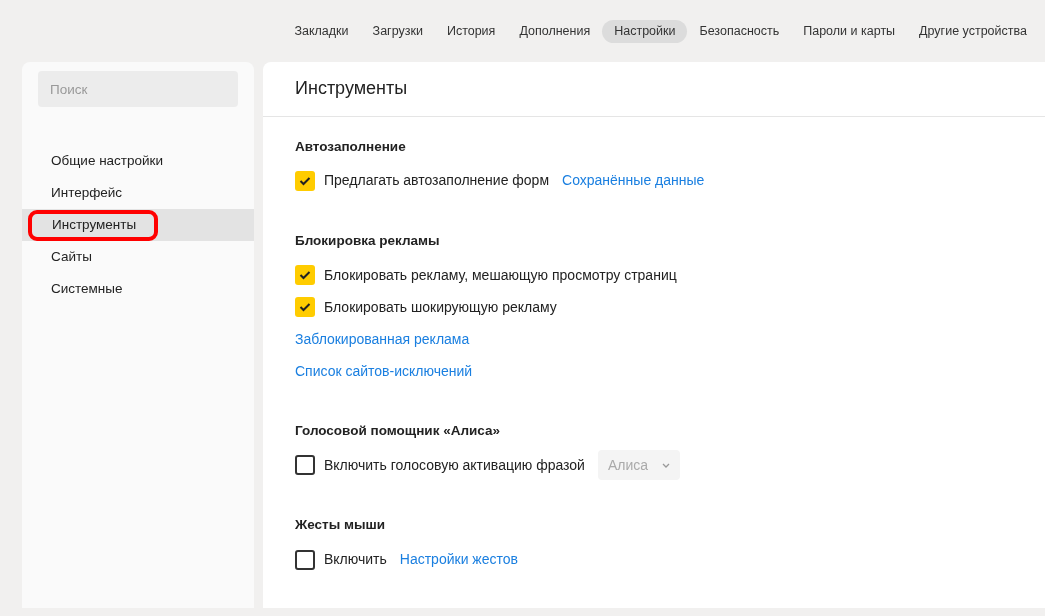  What do you see at coordinates (654, 89) in the screenshot?
I see `page-title: Инструменты` at bounding box center [654, 89].